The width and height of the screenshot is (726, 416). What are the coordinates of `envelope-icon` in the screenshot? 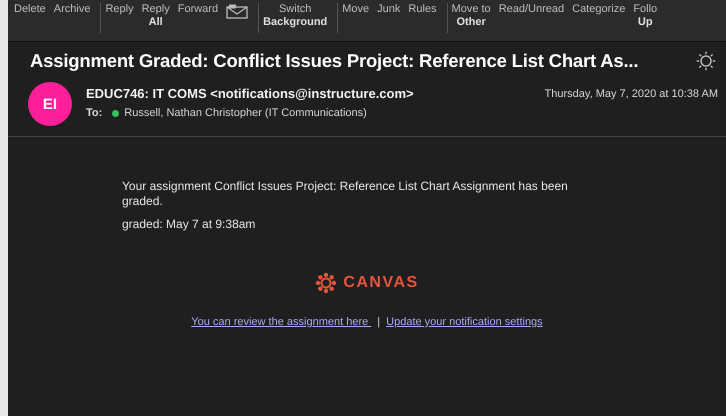 It's located at (237, 12).